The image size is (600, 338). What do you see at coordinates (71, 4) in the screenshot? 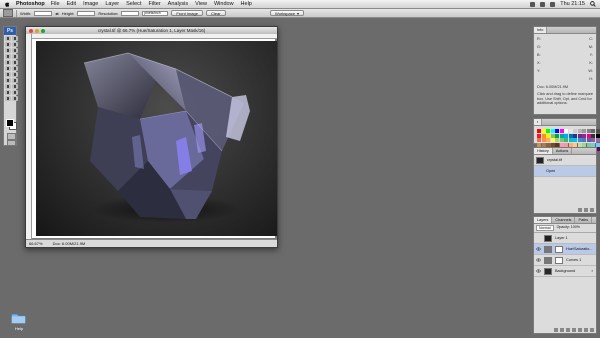
I see `menu-edit: Edit` at bounding box center [71, 4].